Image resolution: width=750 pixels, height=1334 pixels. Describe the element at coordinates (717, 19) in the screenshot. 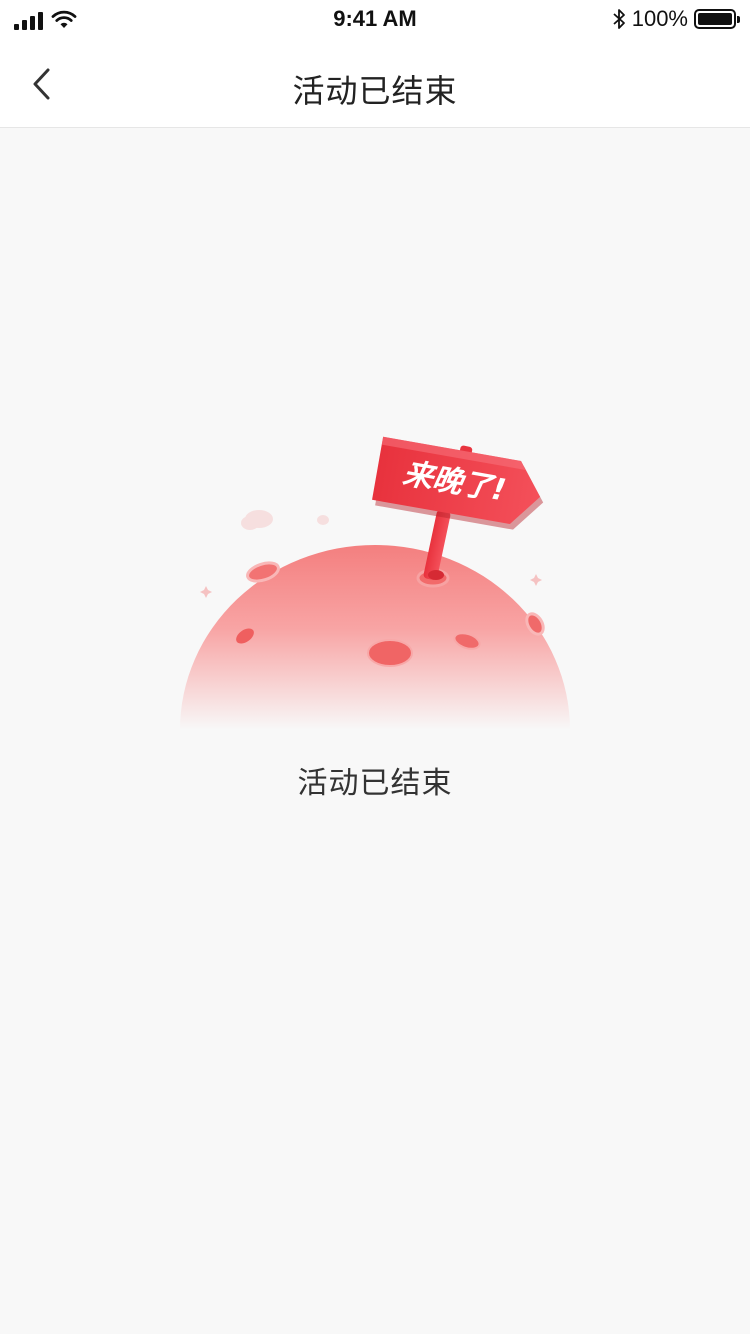

I see `battery-icon` at that location.